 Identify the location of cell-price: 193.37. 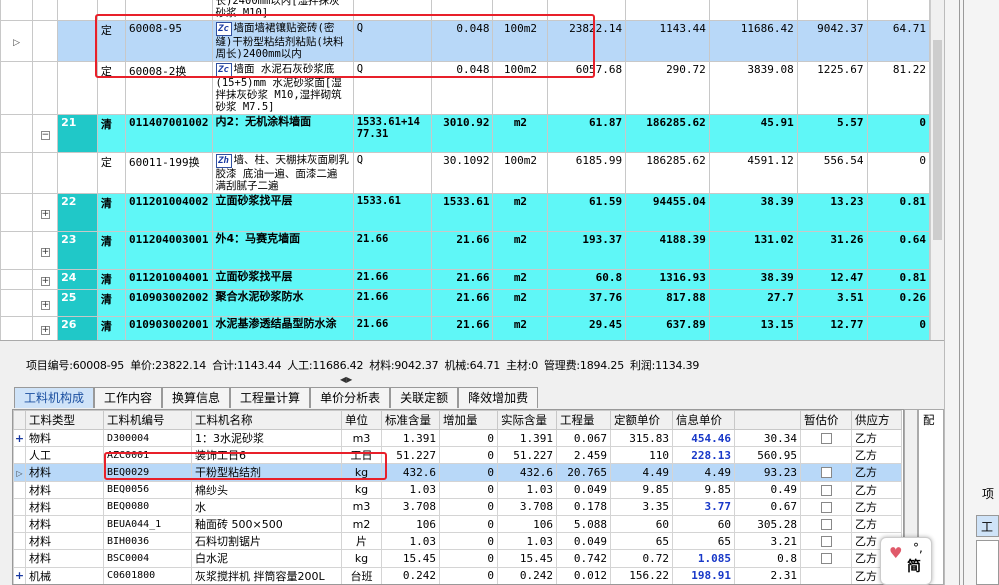
(587, 250).